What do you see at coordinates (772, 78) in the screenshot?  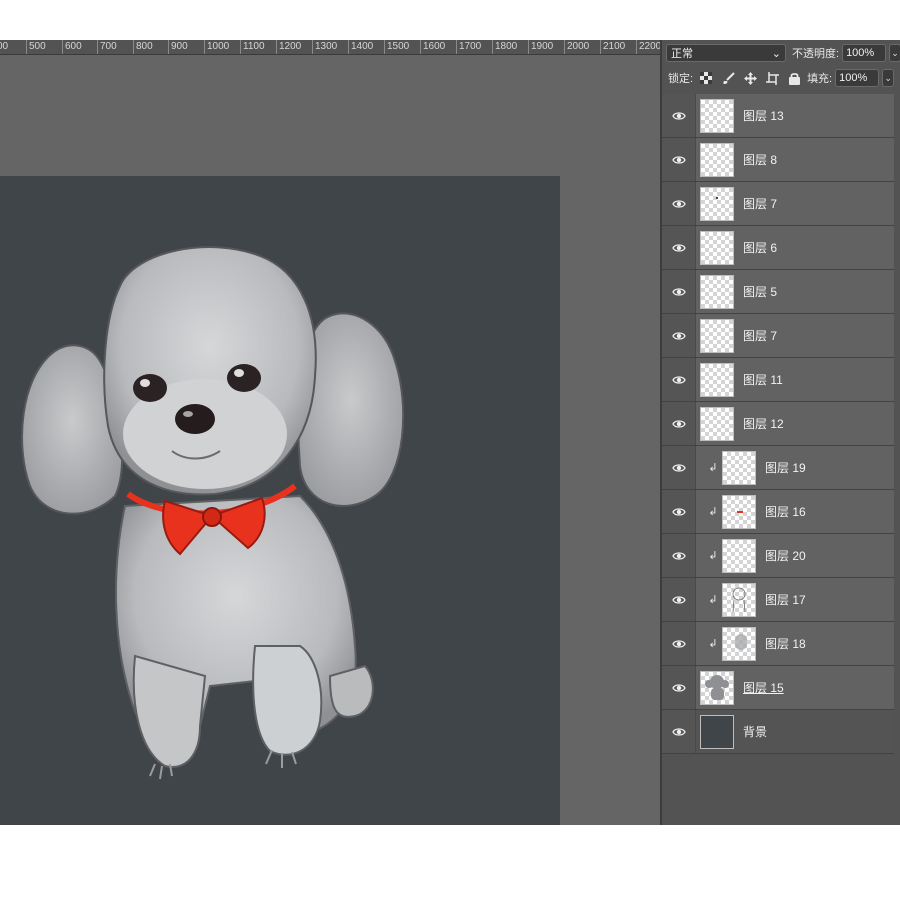 I see `lock-artboard-icon` at bounding box center [772, 78].